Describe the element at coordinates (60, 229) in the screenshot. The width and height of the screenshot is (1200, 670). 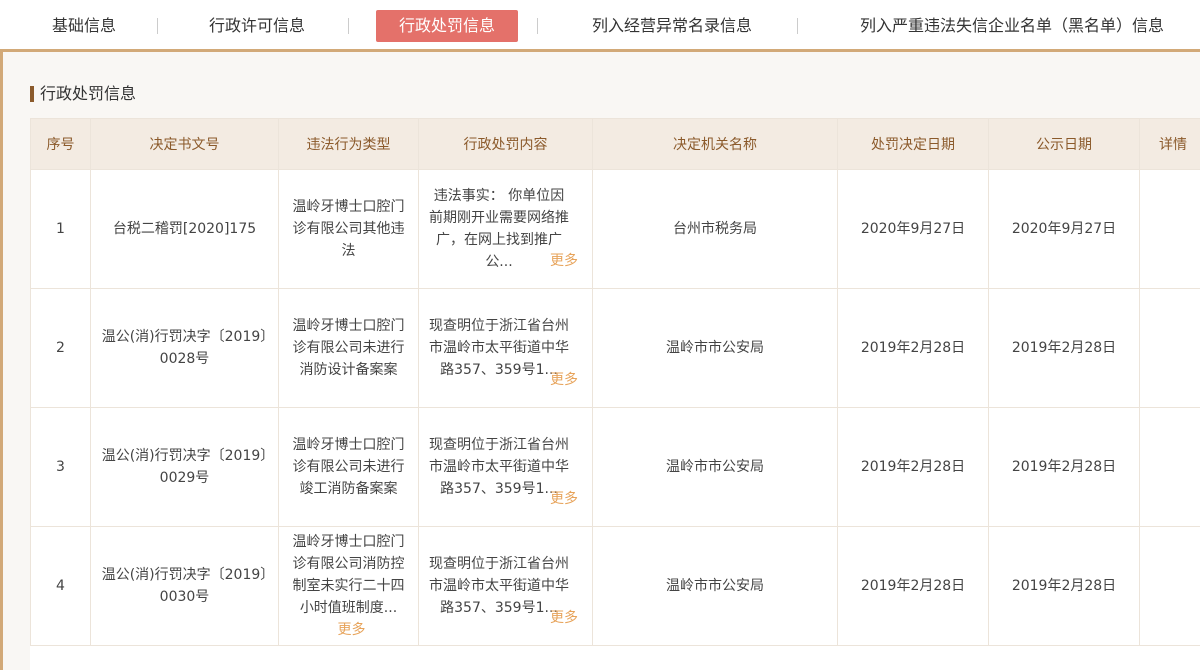
I see `row-index: 1` at that location.